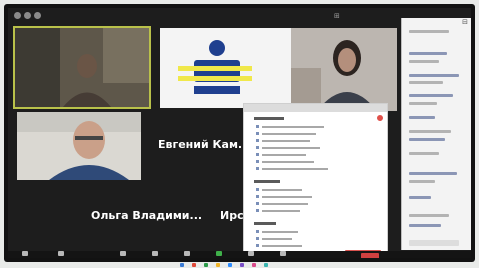  What do you see at coordinates (17, 15) in the screenshot?
I see `close-window-icon` at bounding box center [17, 15].